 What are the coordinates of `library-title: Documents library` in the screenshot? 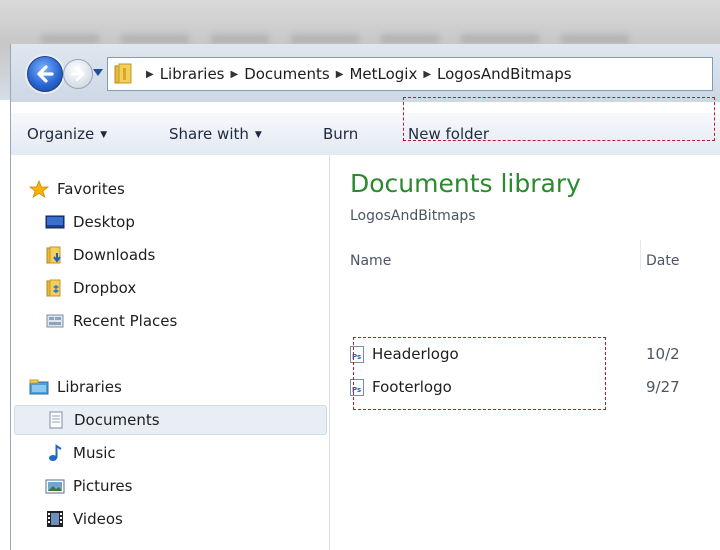 It's located at (465, 183).